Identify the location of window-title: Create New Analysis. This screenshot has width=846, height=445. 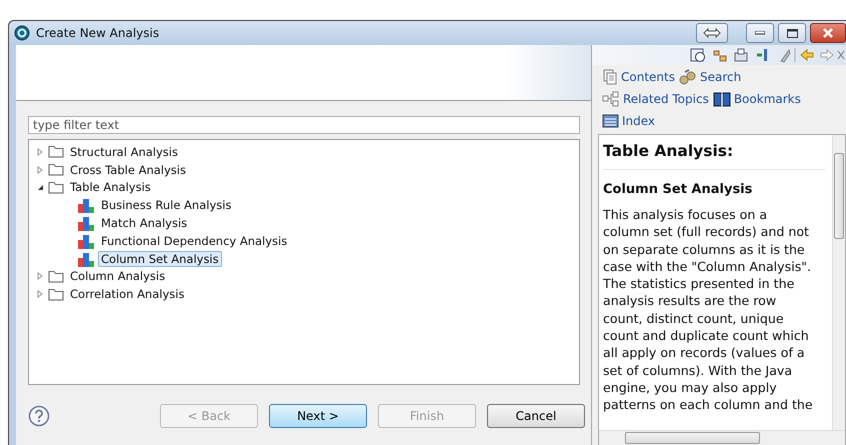
(98, 33).